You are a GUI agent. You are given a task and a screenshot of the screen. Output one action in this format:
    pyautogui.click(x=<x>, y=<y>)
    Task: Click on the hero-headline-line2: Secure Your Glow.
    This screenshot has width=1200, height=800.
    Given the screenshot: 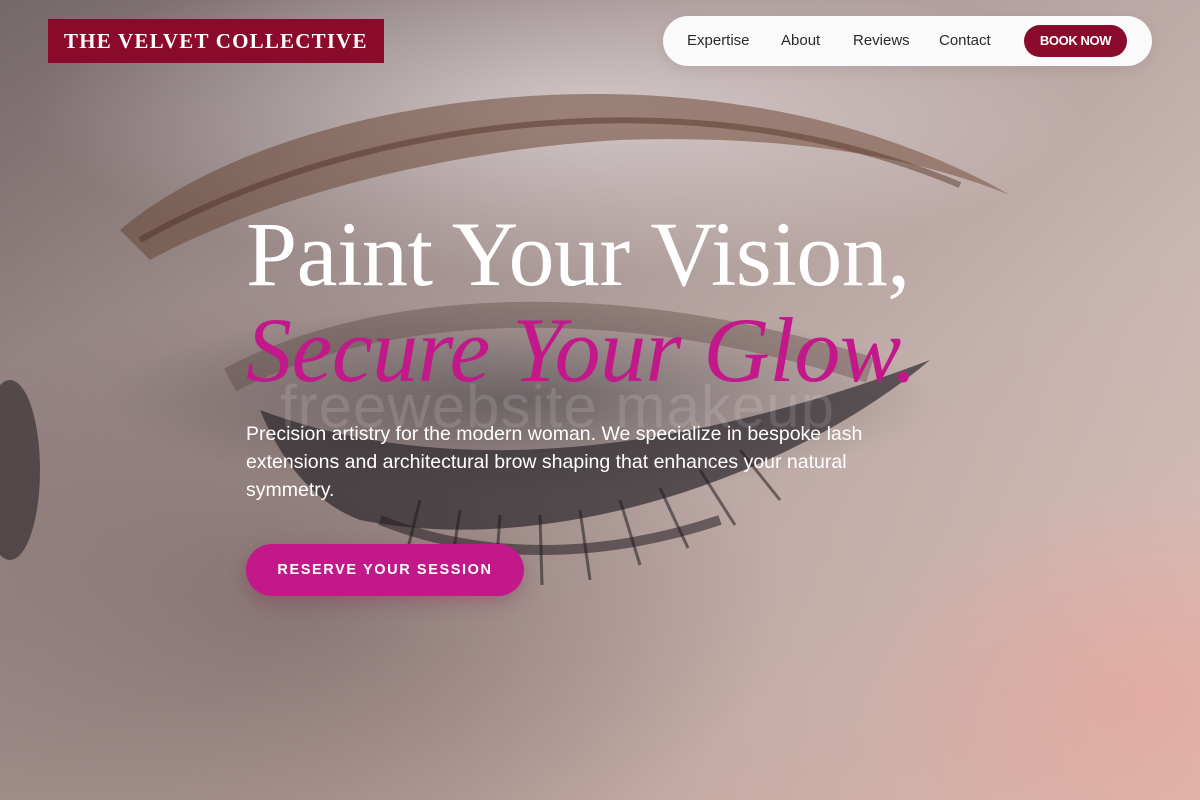 What is the action you would take?
    pyautogui.click(x=581, y=350)
    